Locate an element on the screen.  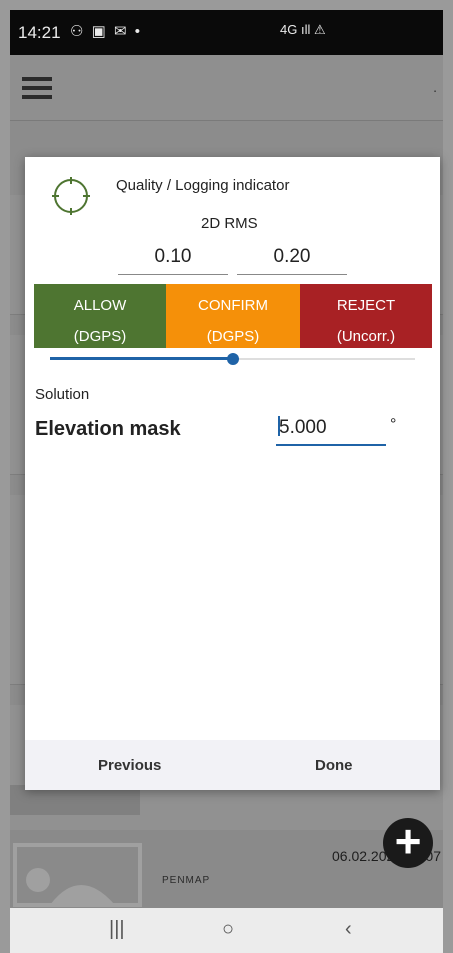
recents-button: ||| is located at coordinates (117, 929).